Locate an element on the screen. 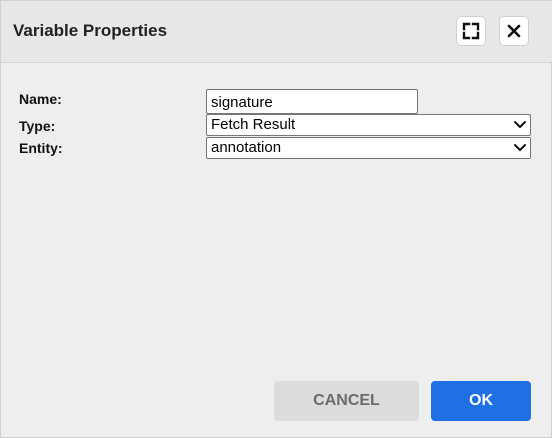  maximize-icon is located at coordinates (471, 31).